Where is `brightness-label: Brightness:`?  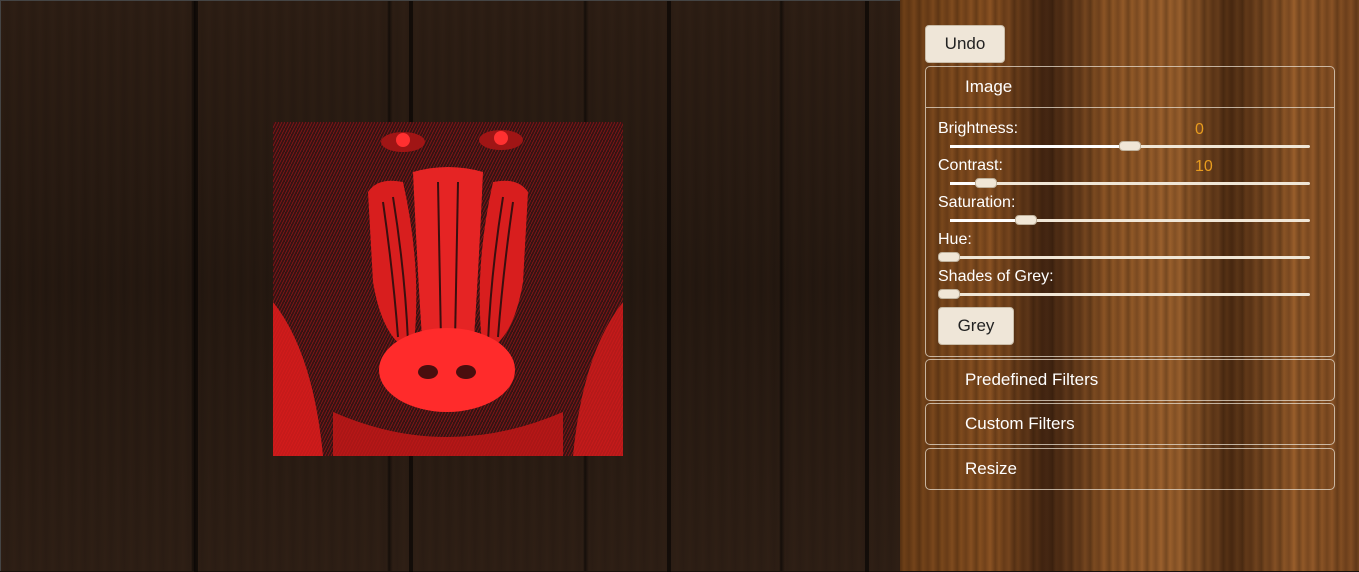 brightness-label: Brightness: is located at coordinates (978, 128).